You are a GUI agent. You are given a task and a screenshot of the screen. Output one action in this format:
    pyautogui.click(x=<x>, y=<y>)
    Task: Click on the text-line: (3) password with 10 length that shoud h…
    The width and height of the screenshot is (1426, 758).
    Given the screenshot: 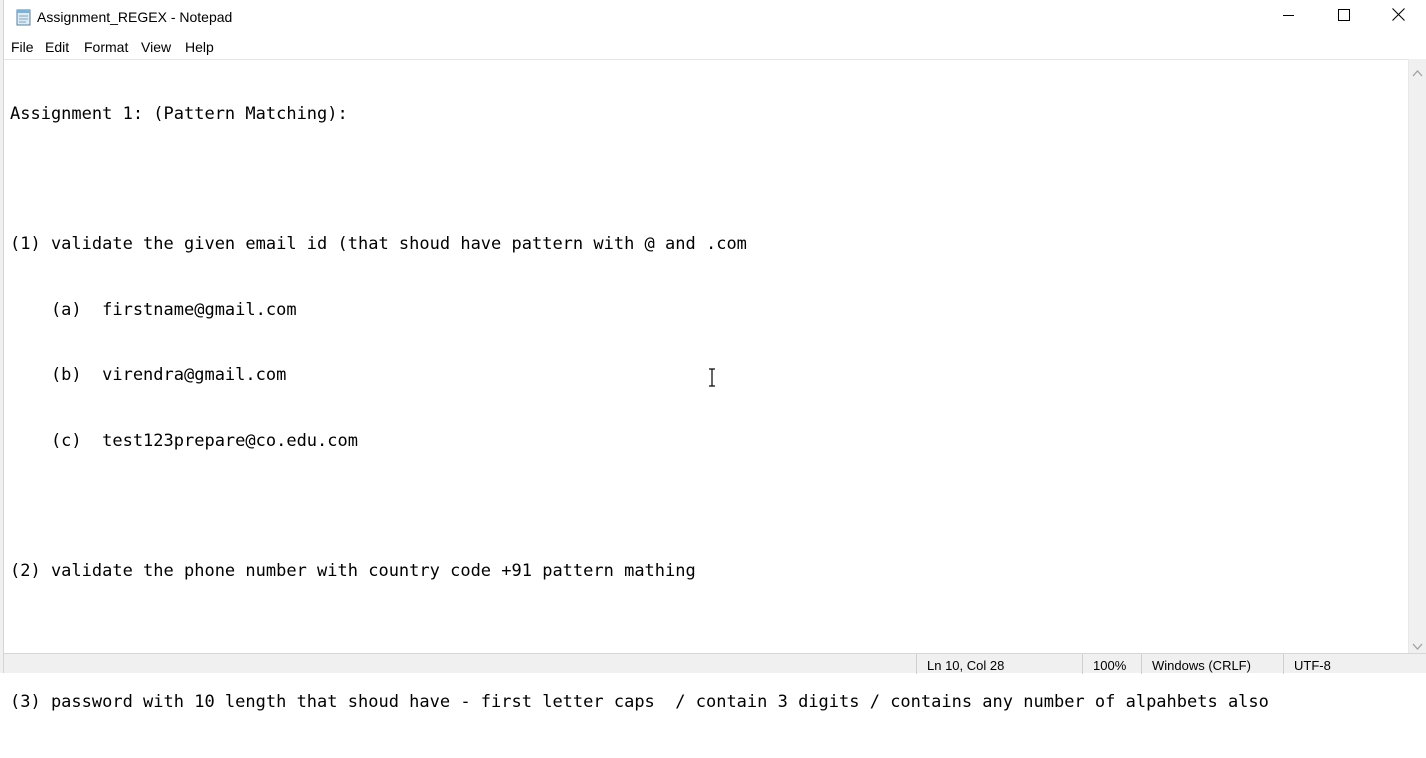 What is the action you would take?
    pyautogui.click(x=639, y=702)
    